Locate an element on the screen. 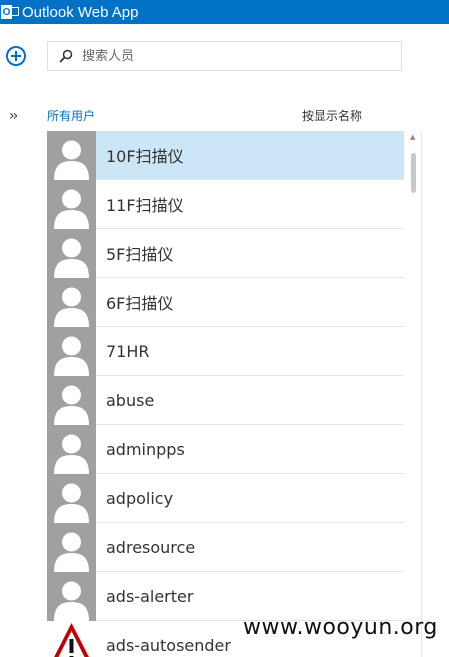 Image resolution: width=449 pixels, height=657 pixels. contact-row: 11F扫描仪 is located at coordinates (225, 204).